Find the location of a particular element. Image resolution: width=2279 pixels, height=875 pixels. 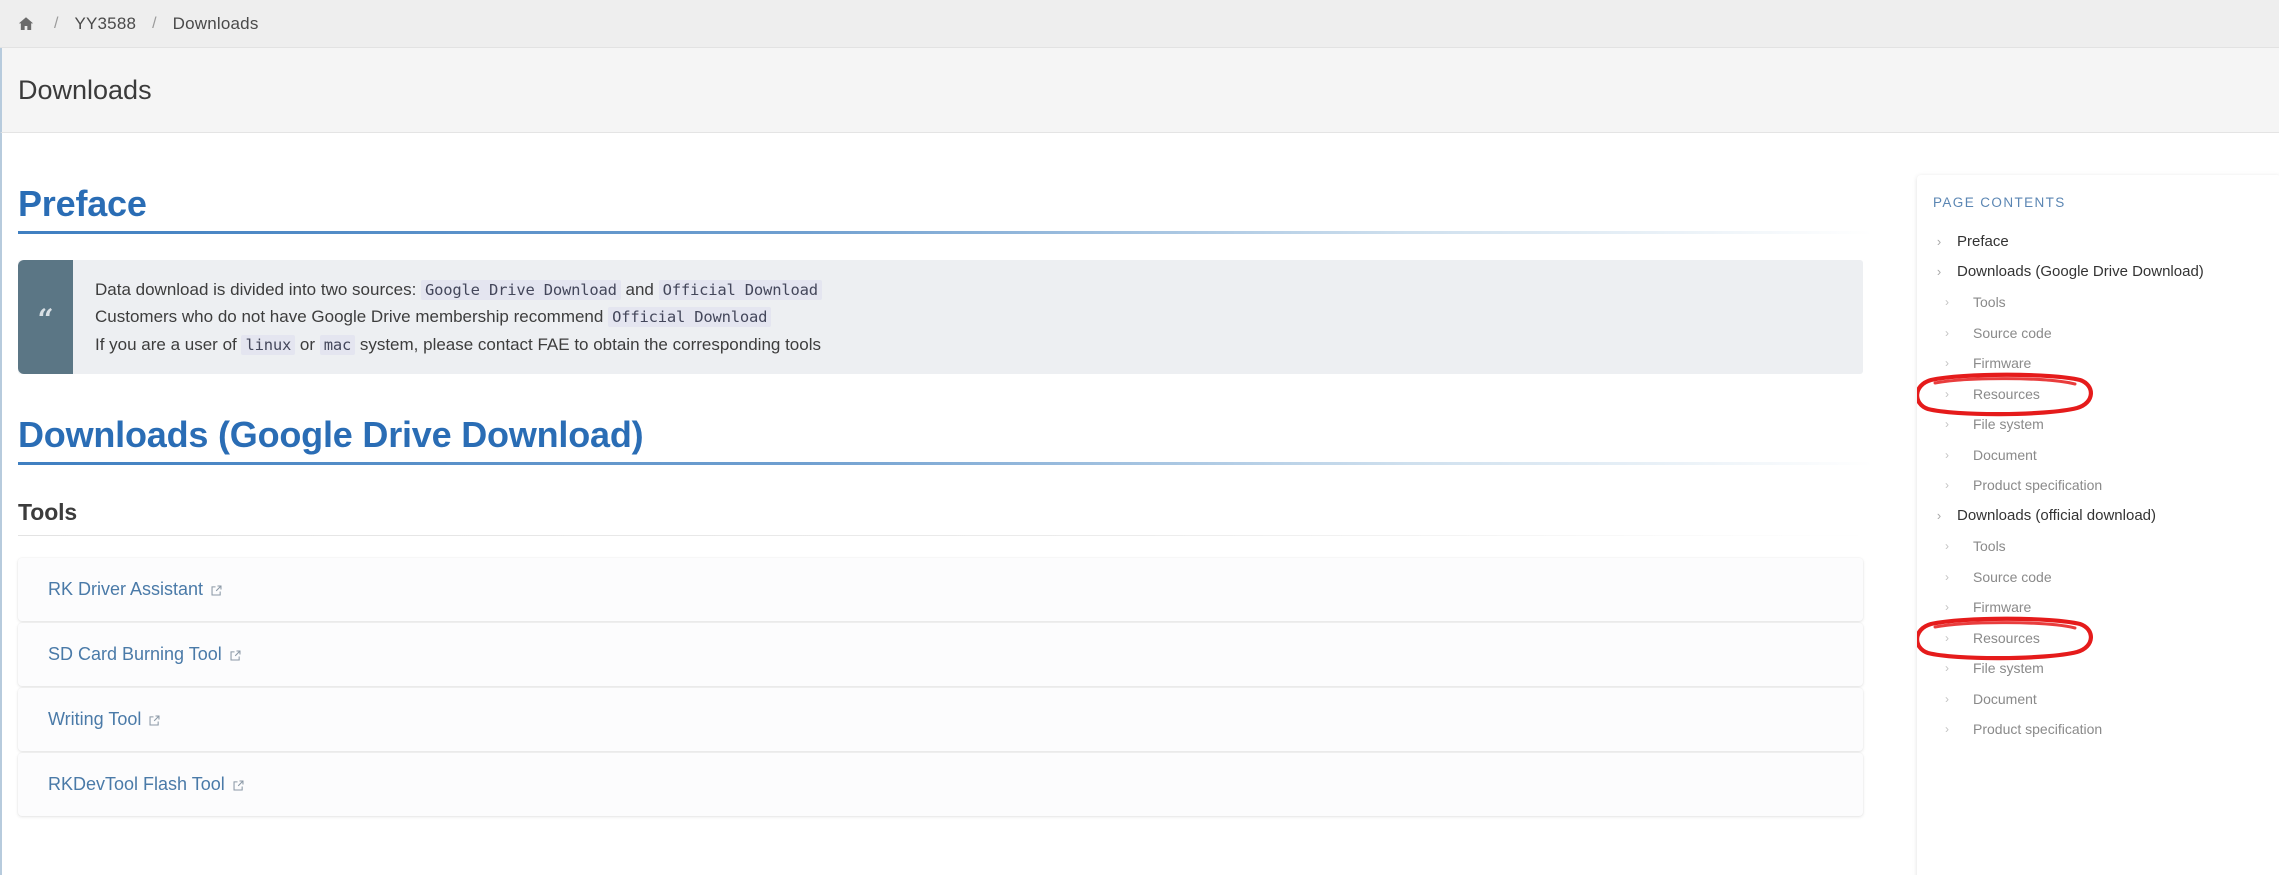

inline-code: Google Drive Download is located at coordinates (521, 289).